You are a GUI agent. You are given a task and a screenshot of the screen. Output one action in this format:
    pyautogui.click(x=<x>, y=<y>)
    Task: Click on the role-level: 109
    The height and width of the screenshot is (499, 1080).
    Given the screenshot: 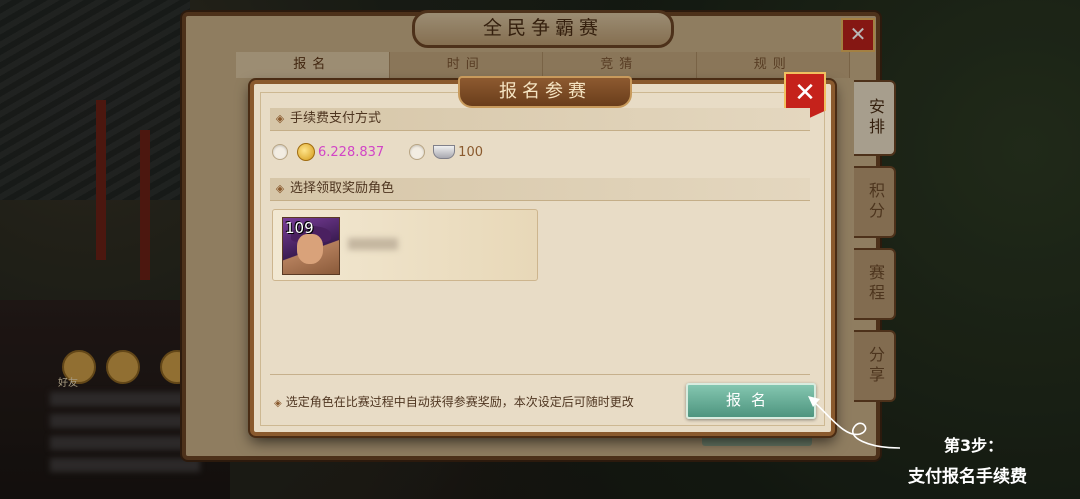 What is the action you would take?
    pyautogui.click(x=299, y=228)
    